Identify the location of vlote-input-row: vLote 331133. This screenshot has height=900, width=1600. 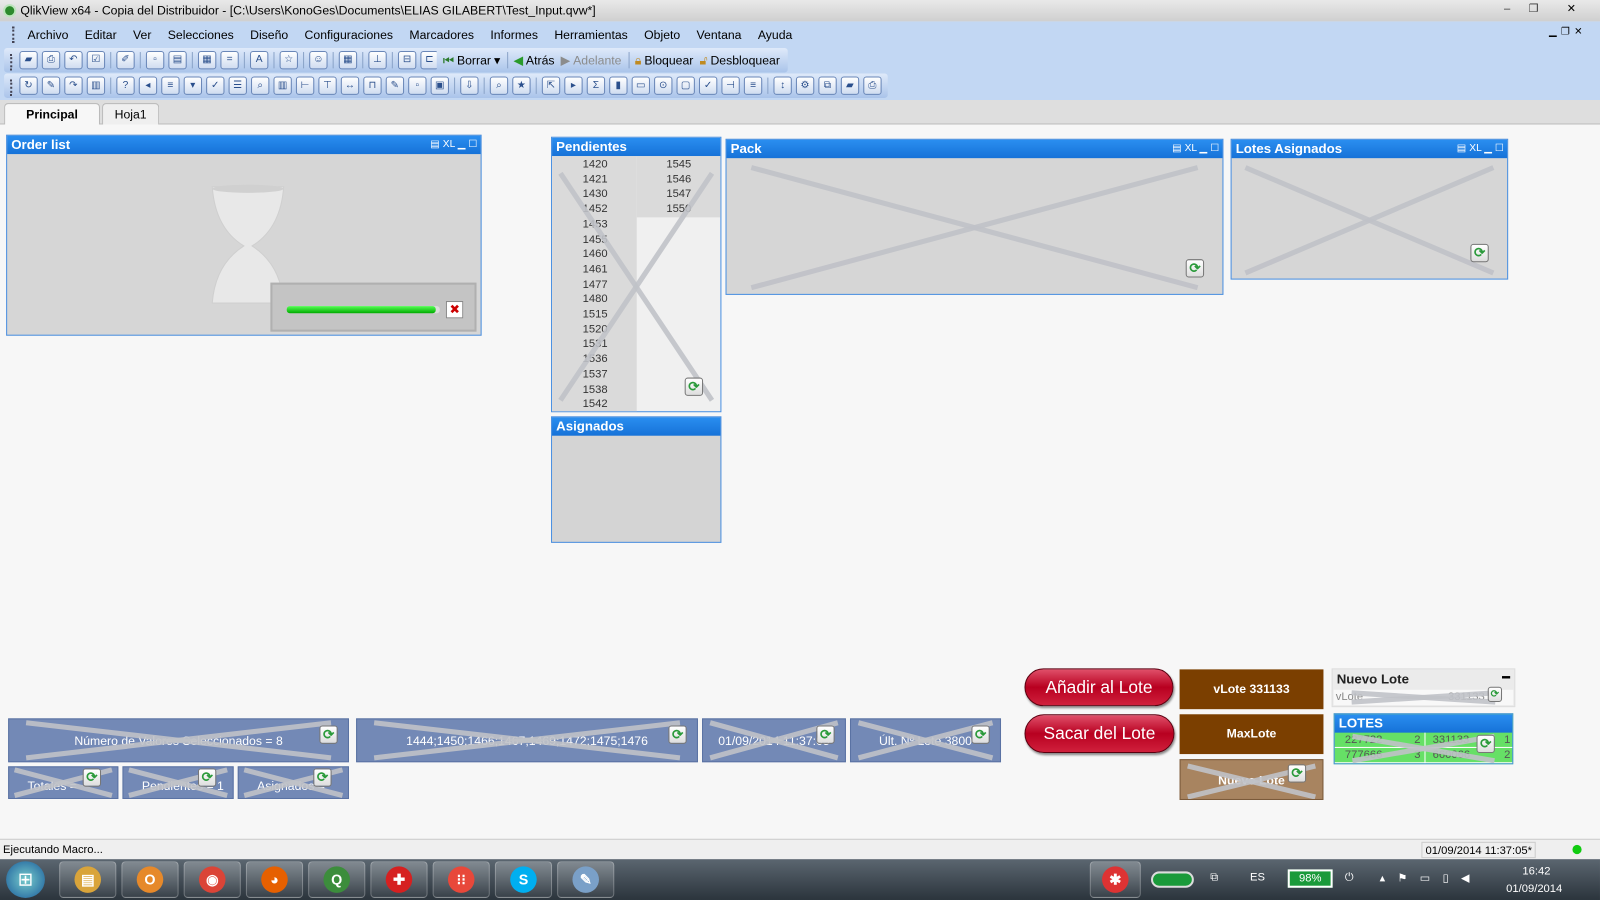
(1423, 697).